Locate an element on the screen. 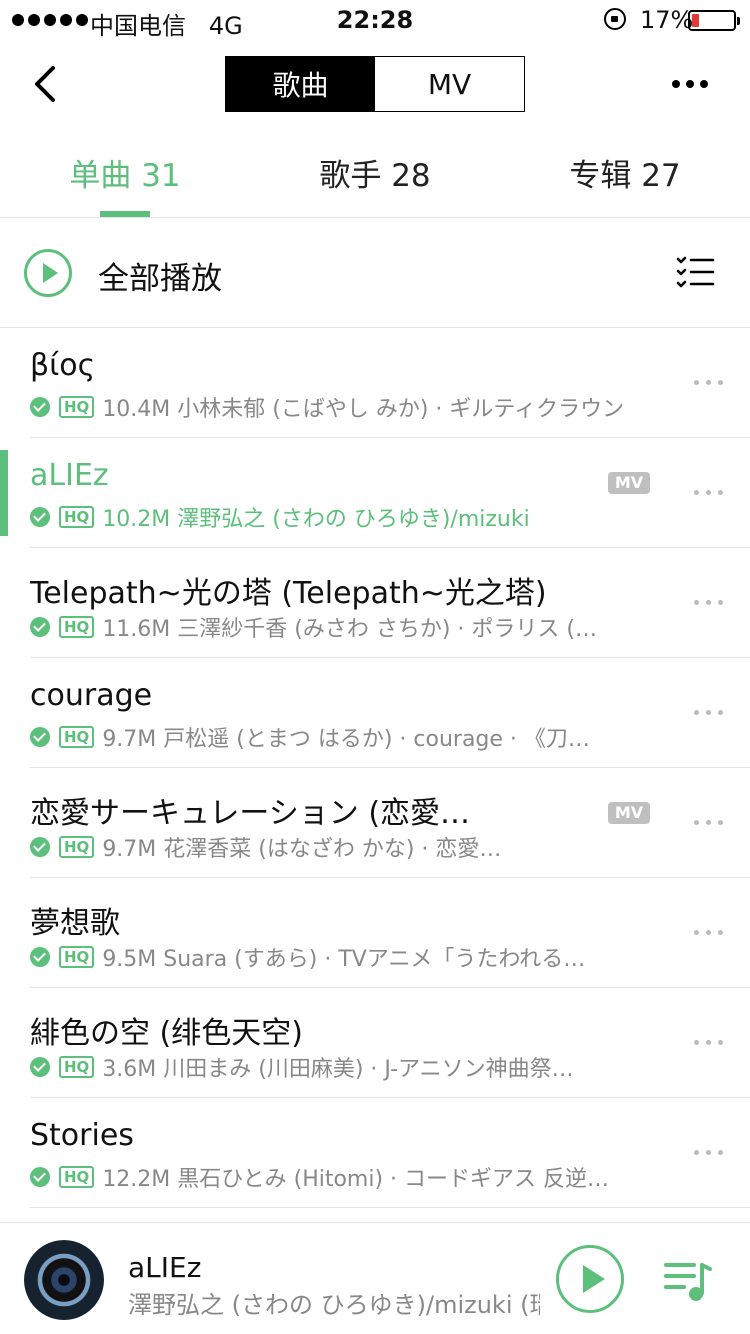 The width and height of the screenshot is (750, 1334). more-button is located at coordinates (690, 84).